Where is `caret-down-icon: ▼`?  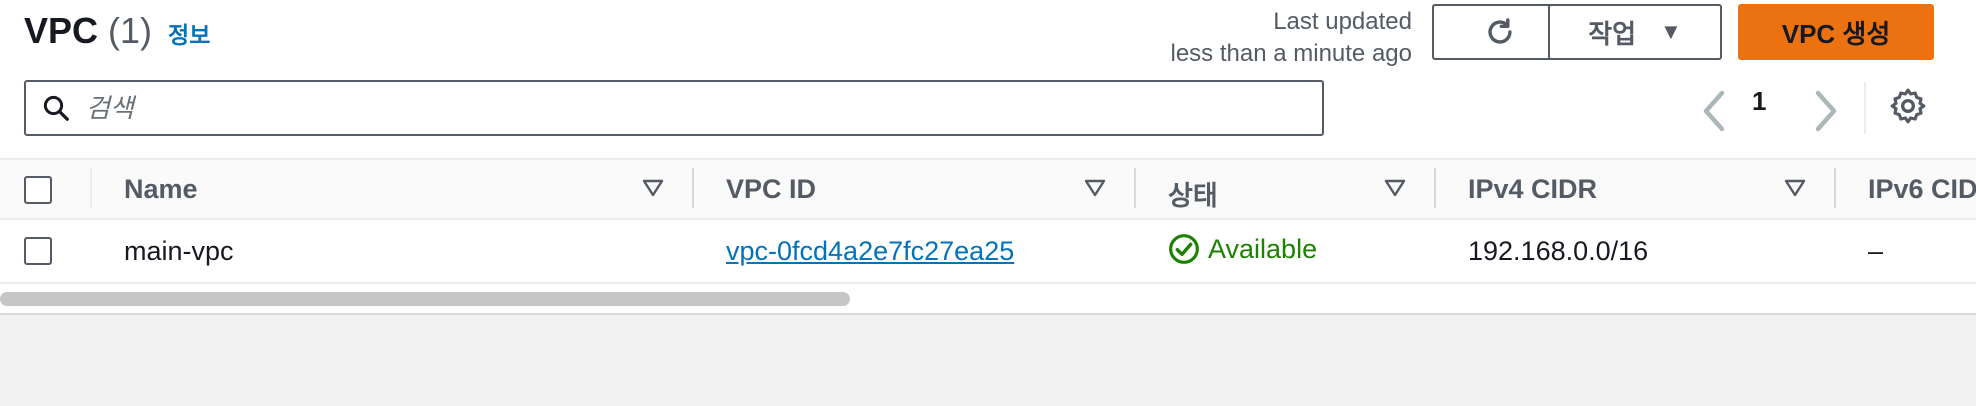 caret-down-icon: ▼ is located at coordinates (1671, 31).